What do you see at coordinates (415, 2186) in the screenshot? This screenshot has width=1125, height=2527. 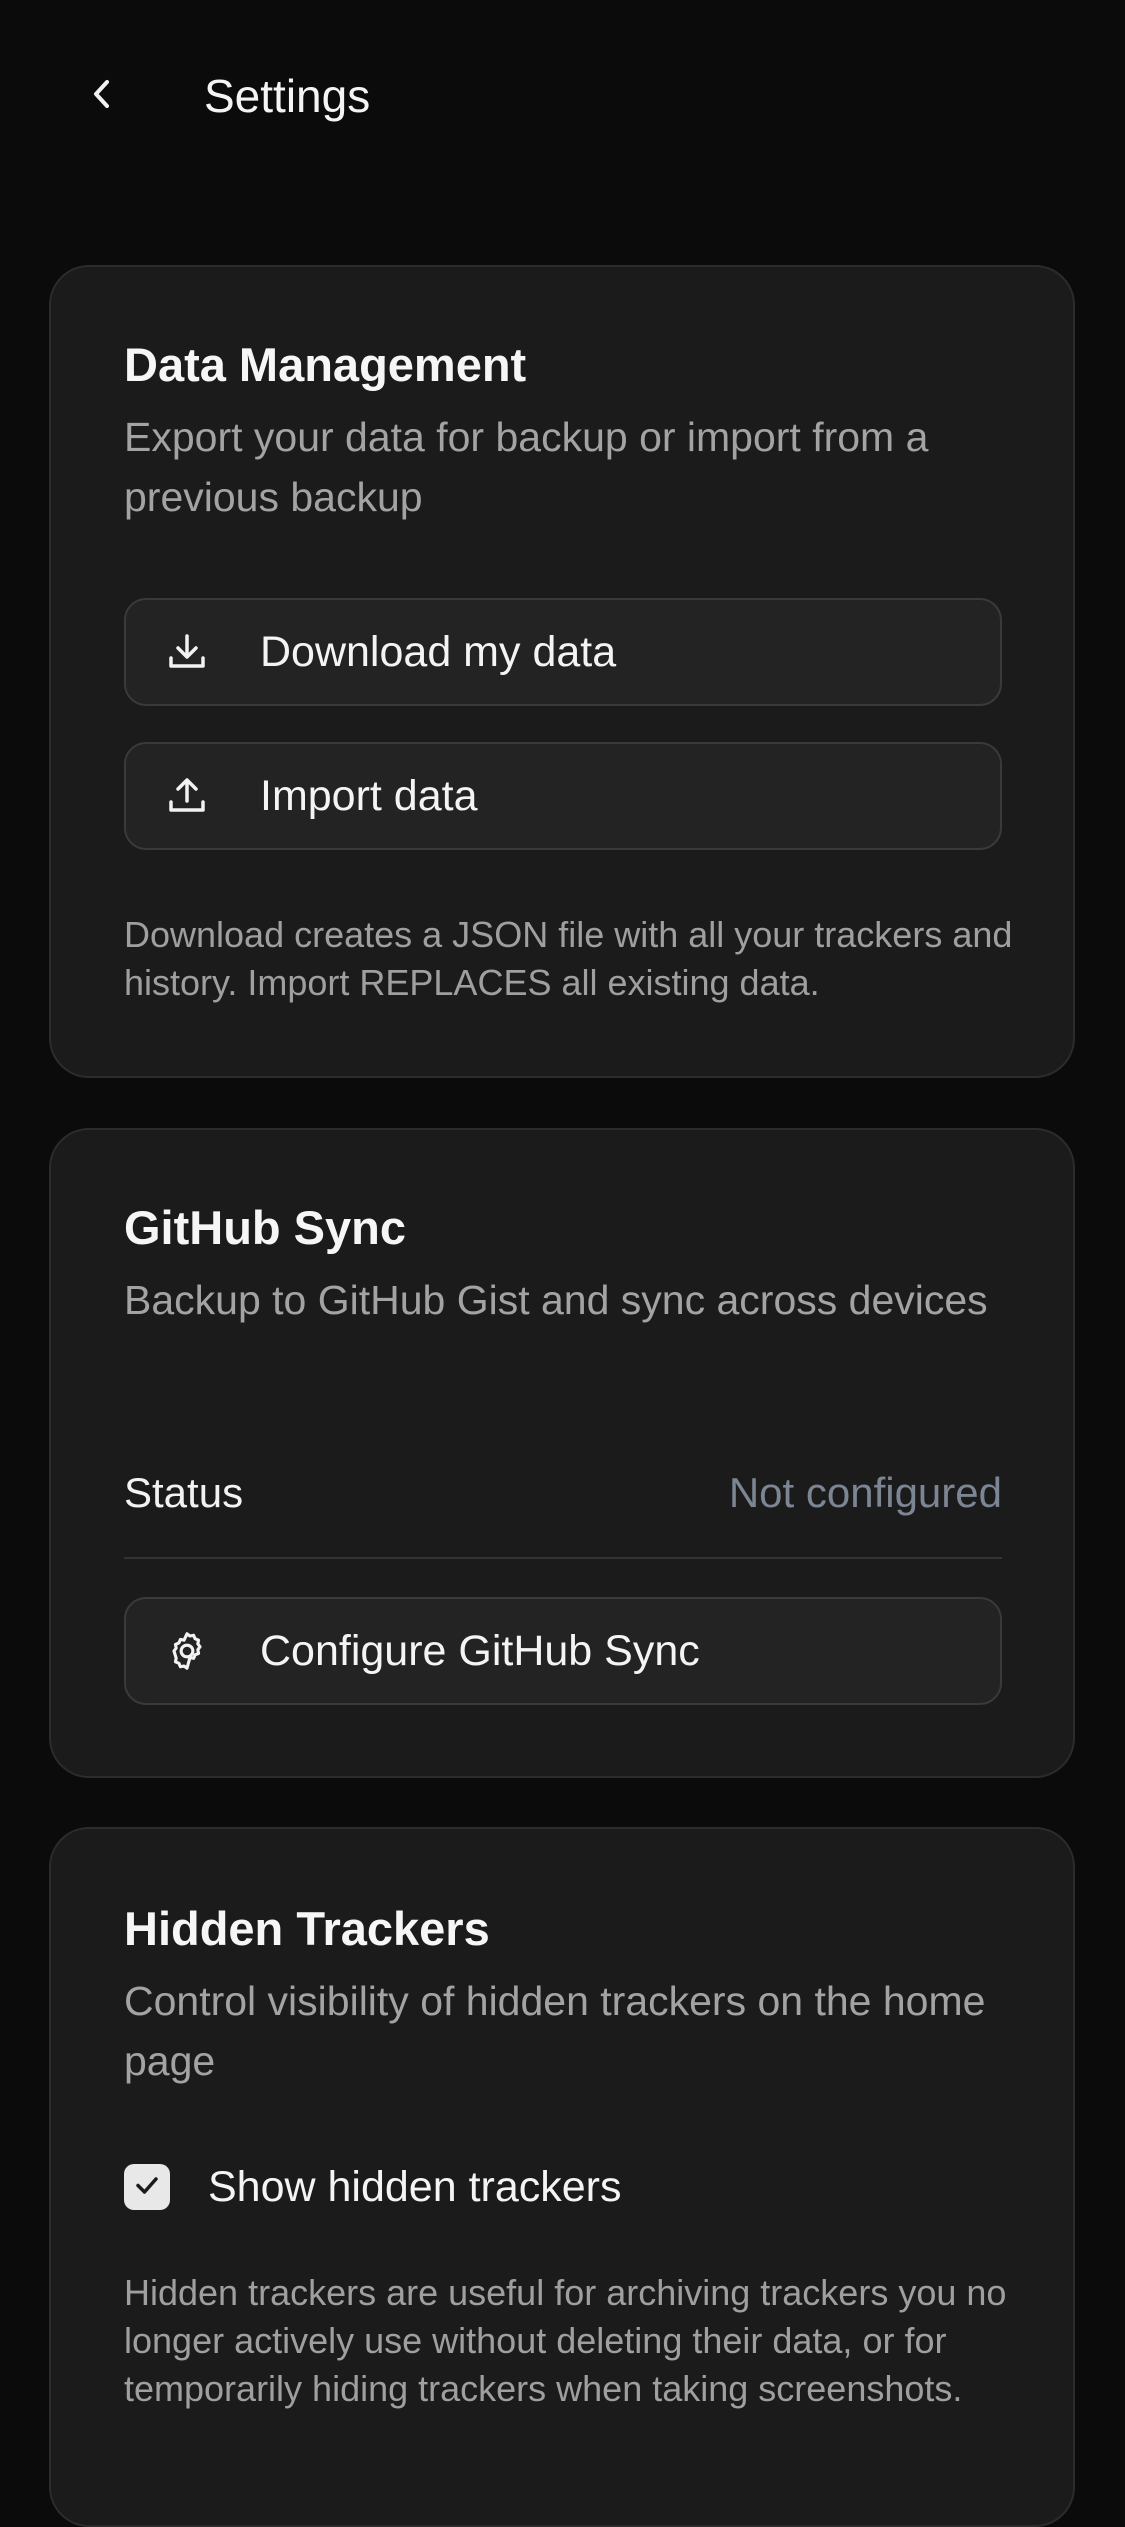 I see `show-hidden-trackers-label: Show hidden trackers` at bounding box center [415, 2186].